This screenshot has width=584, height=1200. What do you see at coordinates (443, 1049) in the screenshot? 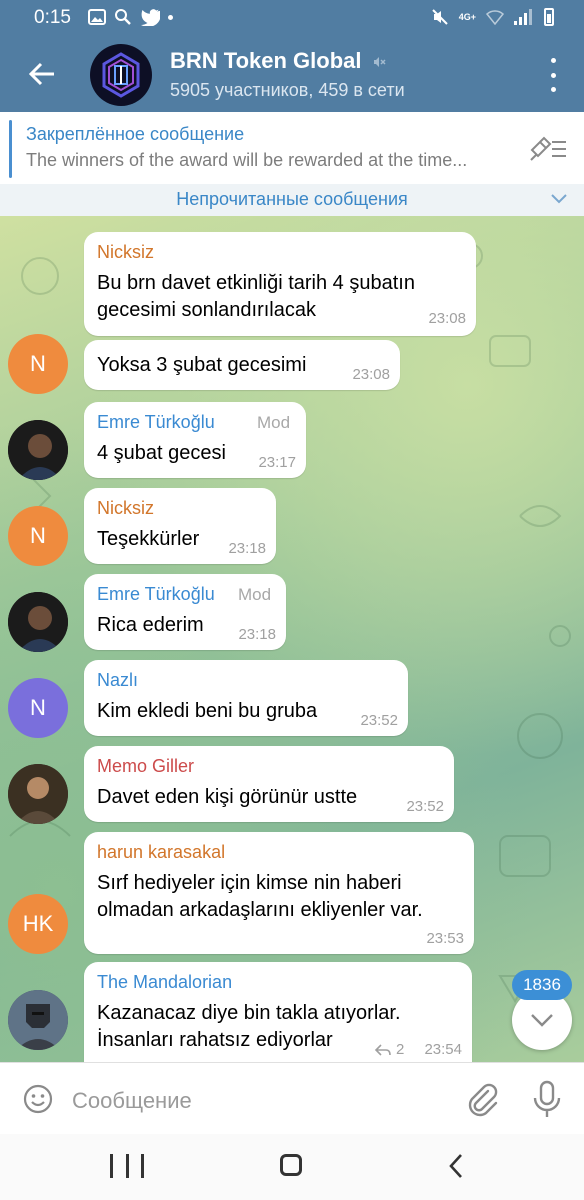
I see `message-time: 23:54` at bounding box center [443, 1049].